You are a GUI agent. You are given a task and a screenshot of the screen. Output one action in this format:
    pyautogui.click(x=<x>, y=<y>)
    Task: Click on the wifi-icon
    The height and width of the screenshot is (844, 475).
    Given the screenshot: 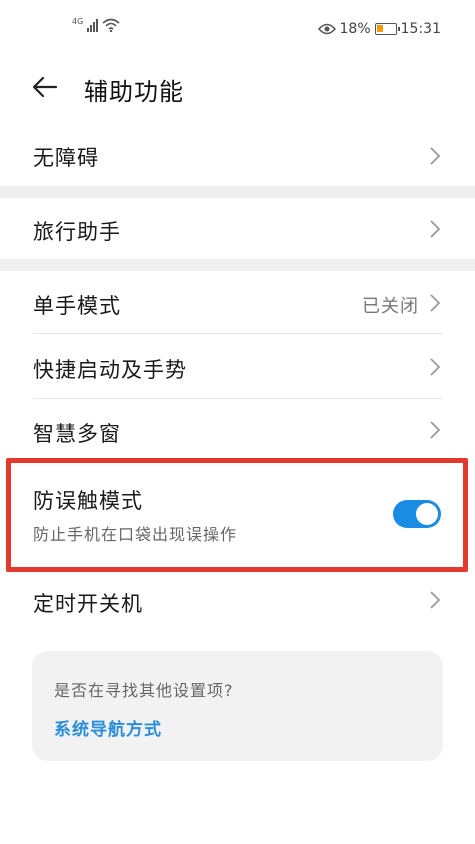 What is the action you would take?
    pyautogui.click(x=111, y=25)
    